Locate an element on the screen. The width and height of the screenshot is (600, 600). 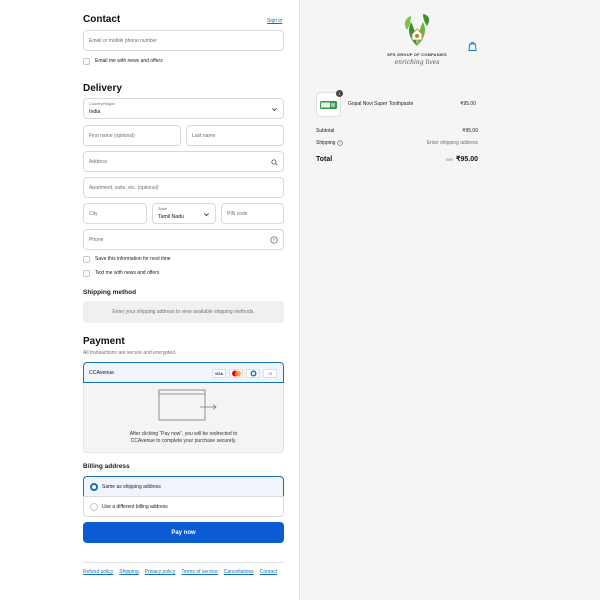
product-thumbnail: 1 is located at coordinates (329, 103).